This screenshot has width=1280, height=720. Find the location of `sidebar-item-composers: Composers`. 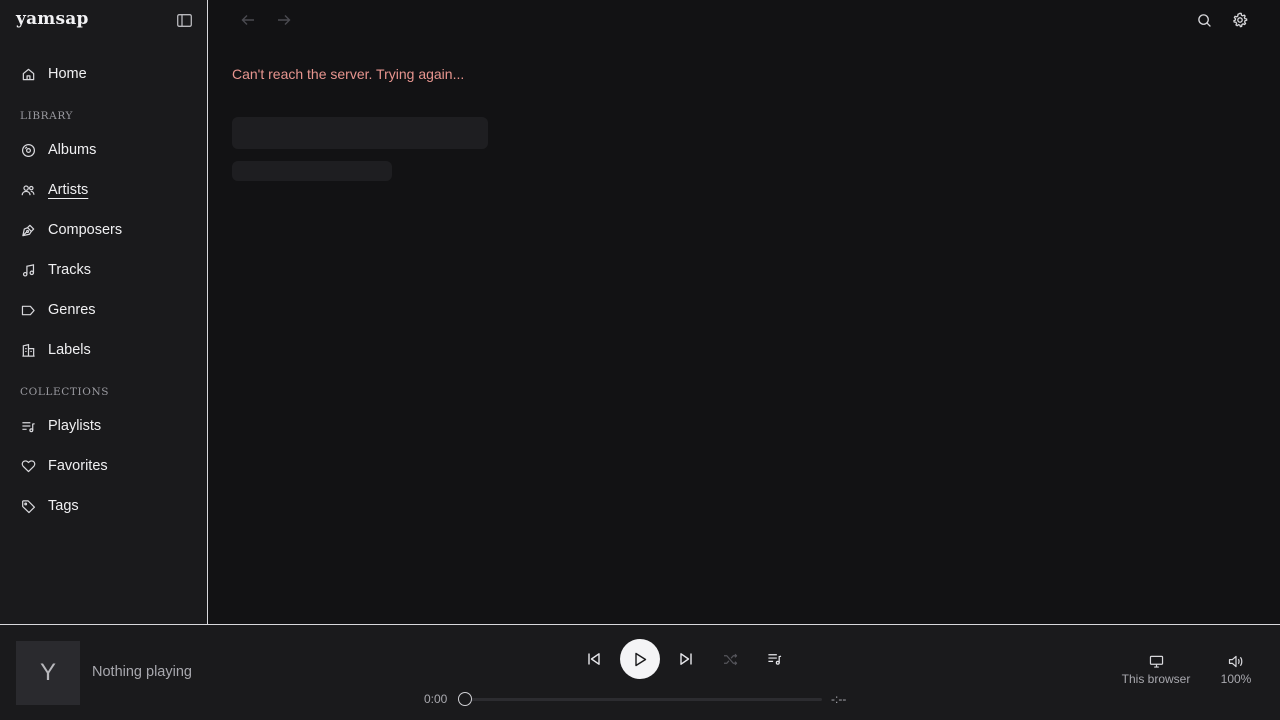

sidebar-item-composers: Composers is located at coordinates (104, 230).